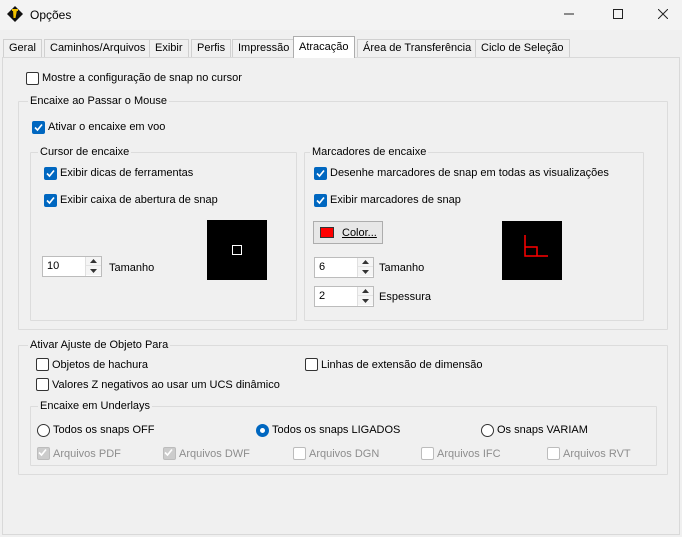 The width and height of the screenshot is (682, 537). I want to click on pdf-files-label: Arquivos PDF, so click(87, 454).